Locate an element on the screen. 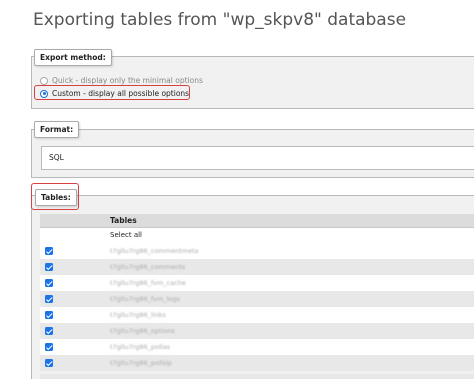  table-row: t7gllu7rg86_commentmeta is located at coordinates (257, 251).